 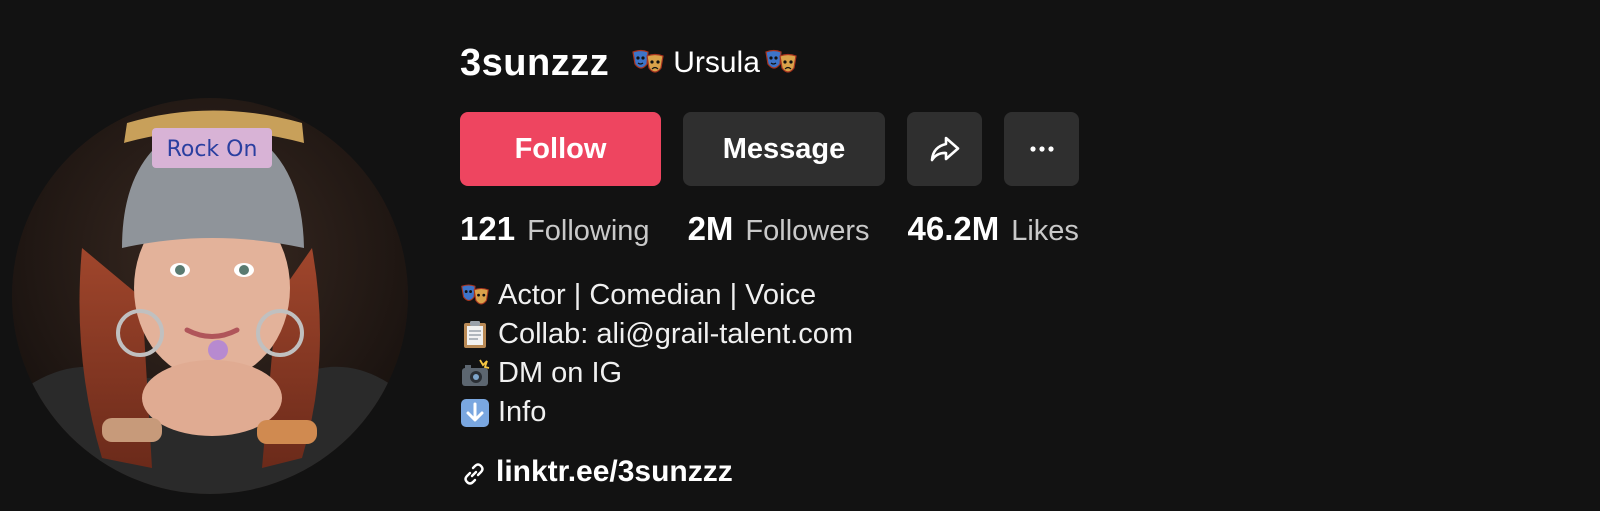 I want to click on stat-following: 121 Following, so click(x=555, y=229).